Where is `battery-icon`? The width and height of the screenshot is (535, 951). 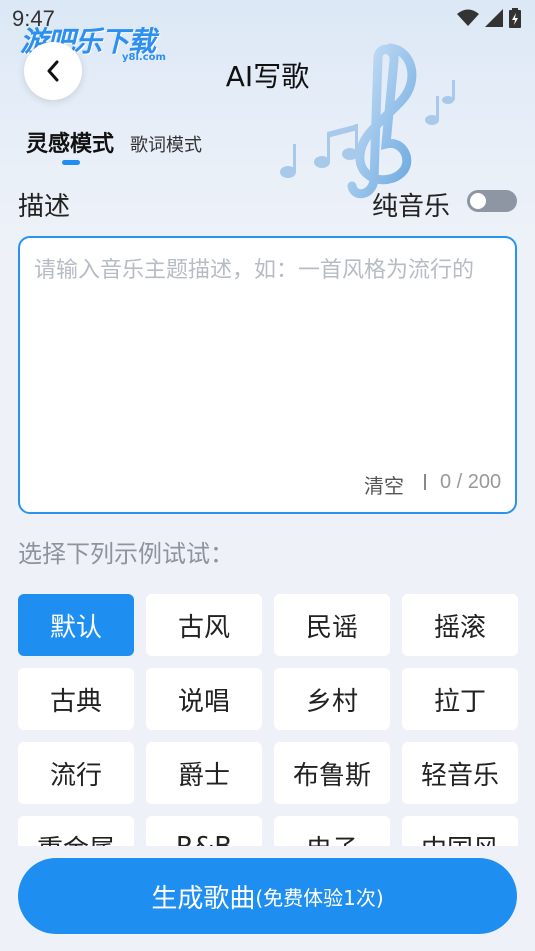 battery-icon is located at coordinates (515, 18).